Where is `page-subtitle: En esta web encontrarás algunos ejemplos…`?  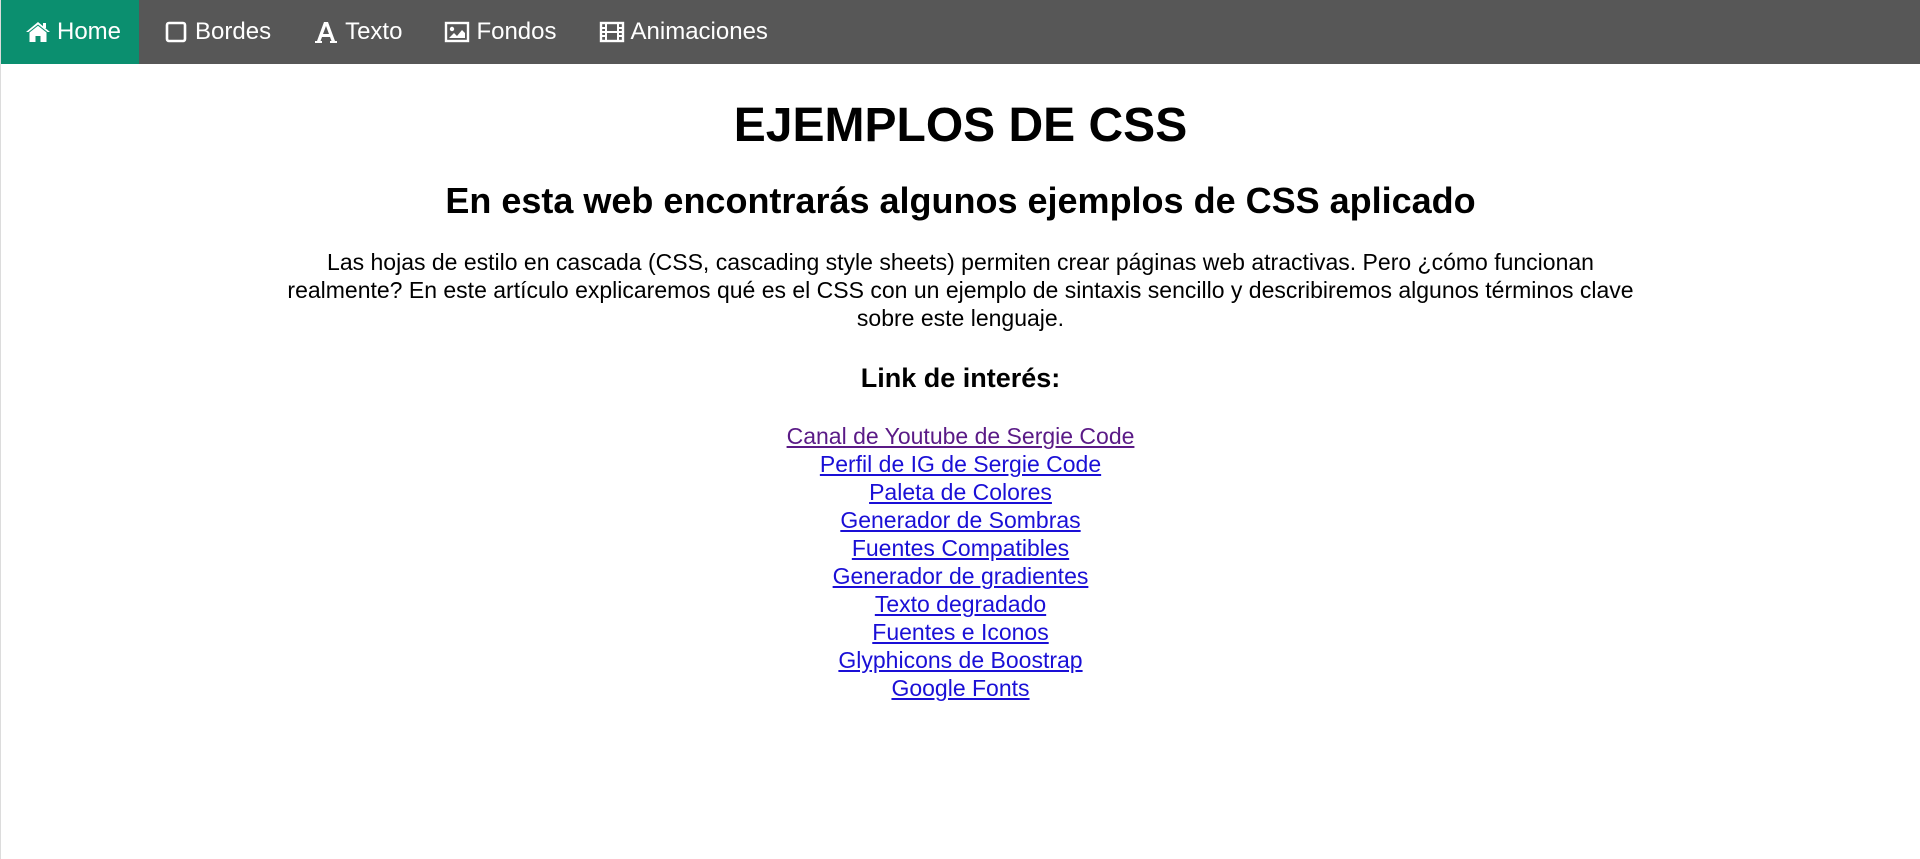
page-subtitle: En esta web encontrarás algunos ejemplos… is located at coordinates (960, 200).